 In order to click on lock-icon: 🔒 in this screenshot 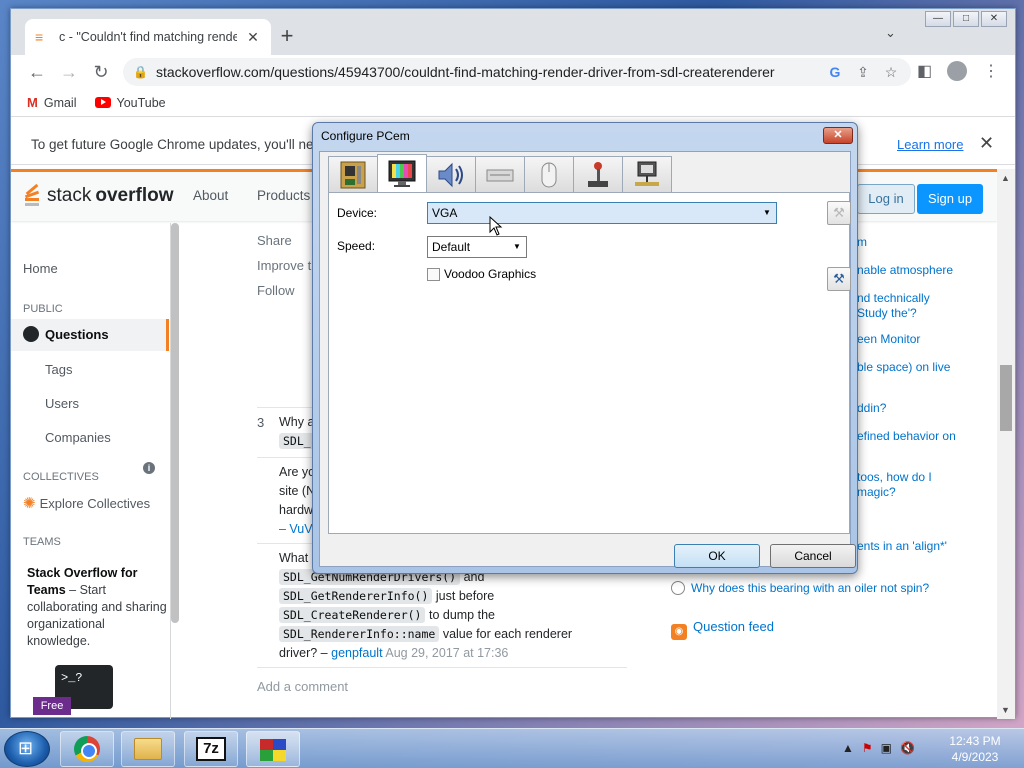, I will do `click(140, 72)`.